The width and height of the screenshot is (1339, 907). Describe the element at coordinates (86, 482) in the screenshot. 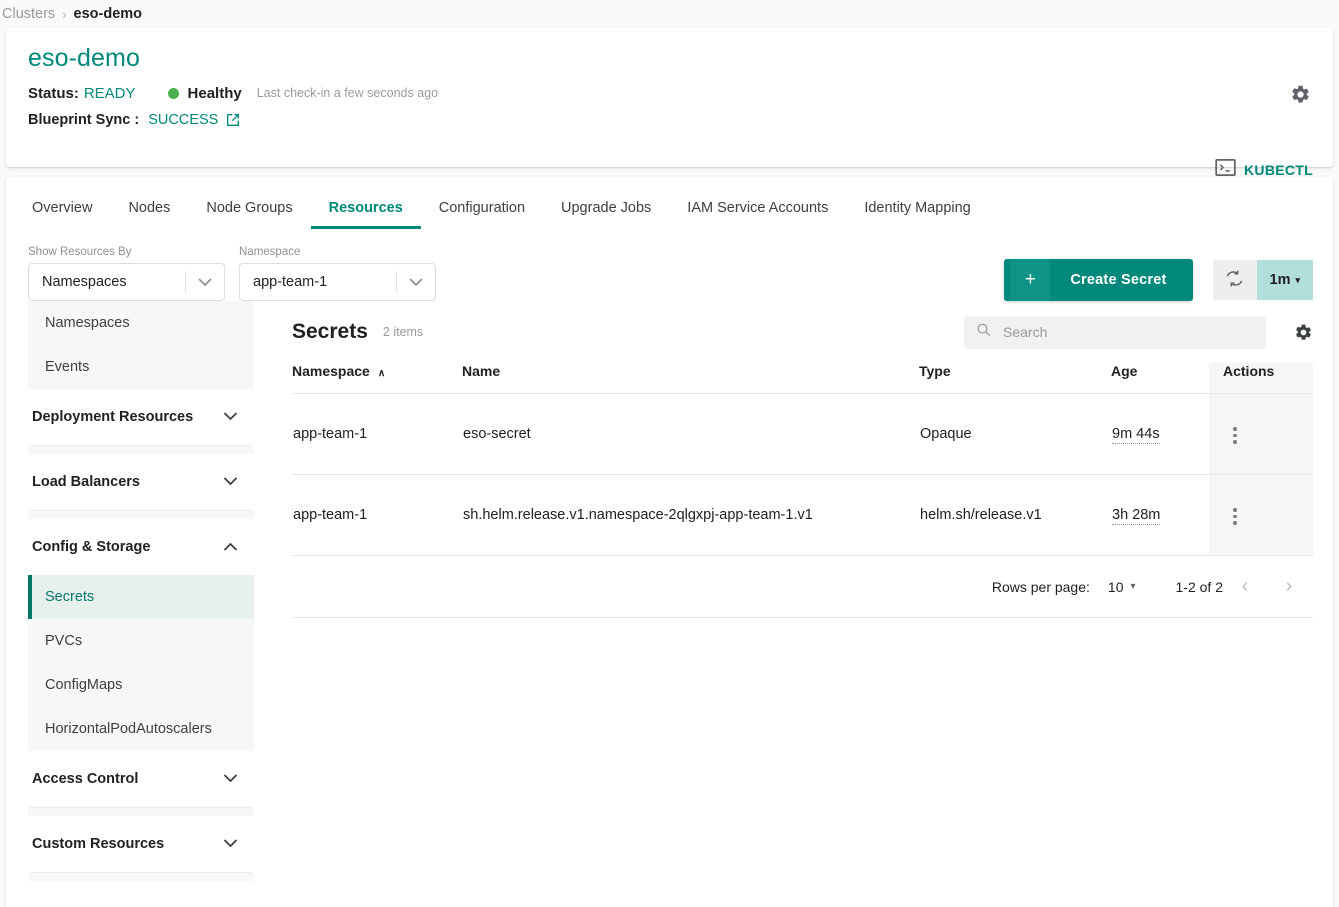

I see `sidebar-group-label: Load Balancers` at that location.